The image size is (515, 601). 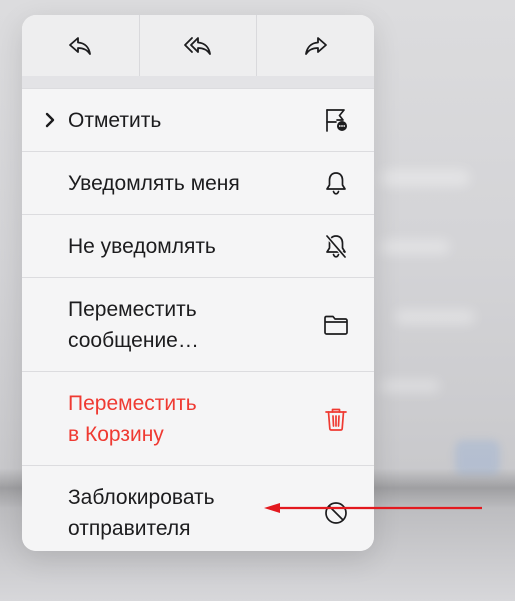 What do you see at coordinates (50, 120) in the screenshot?
I see `chevron-right-icon` at bounding box center [50, 120].